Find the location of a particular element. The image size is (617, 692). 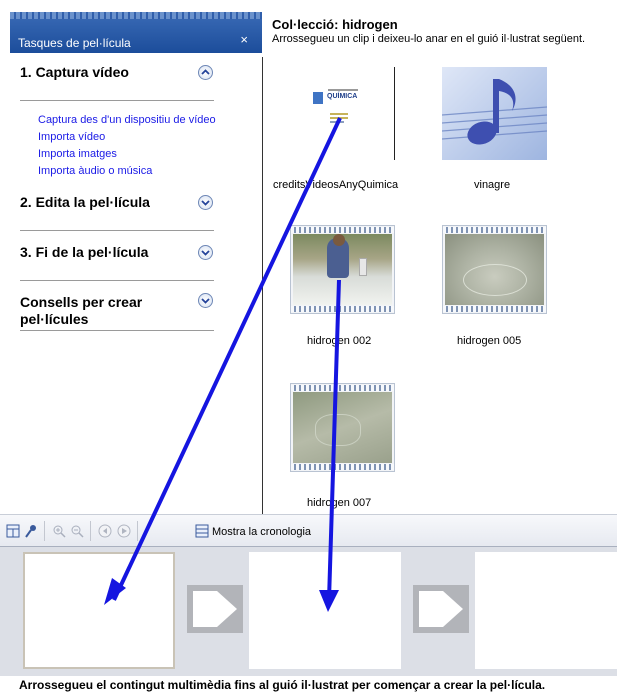

section-capture: 1. Captura vídeo is located at coordinates (117, 72).